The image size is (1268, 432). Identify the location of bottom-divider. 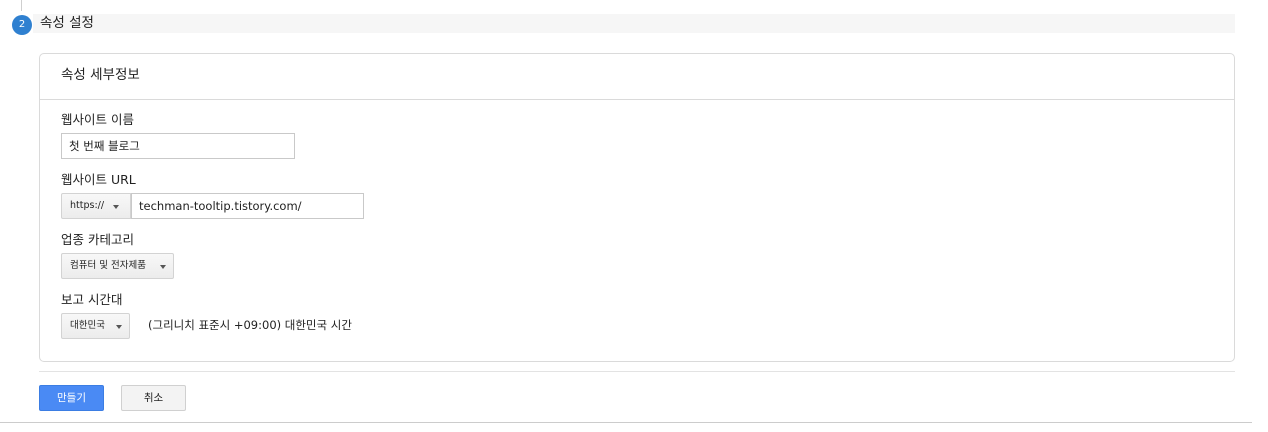
(626, 422).